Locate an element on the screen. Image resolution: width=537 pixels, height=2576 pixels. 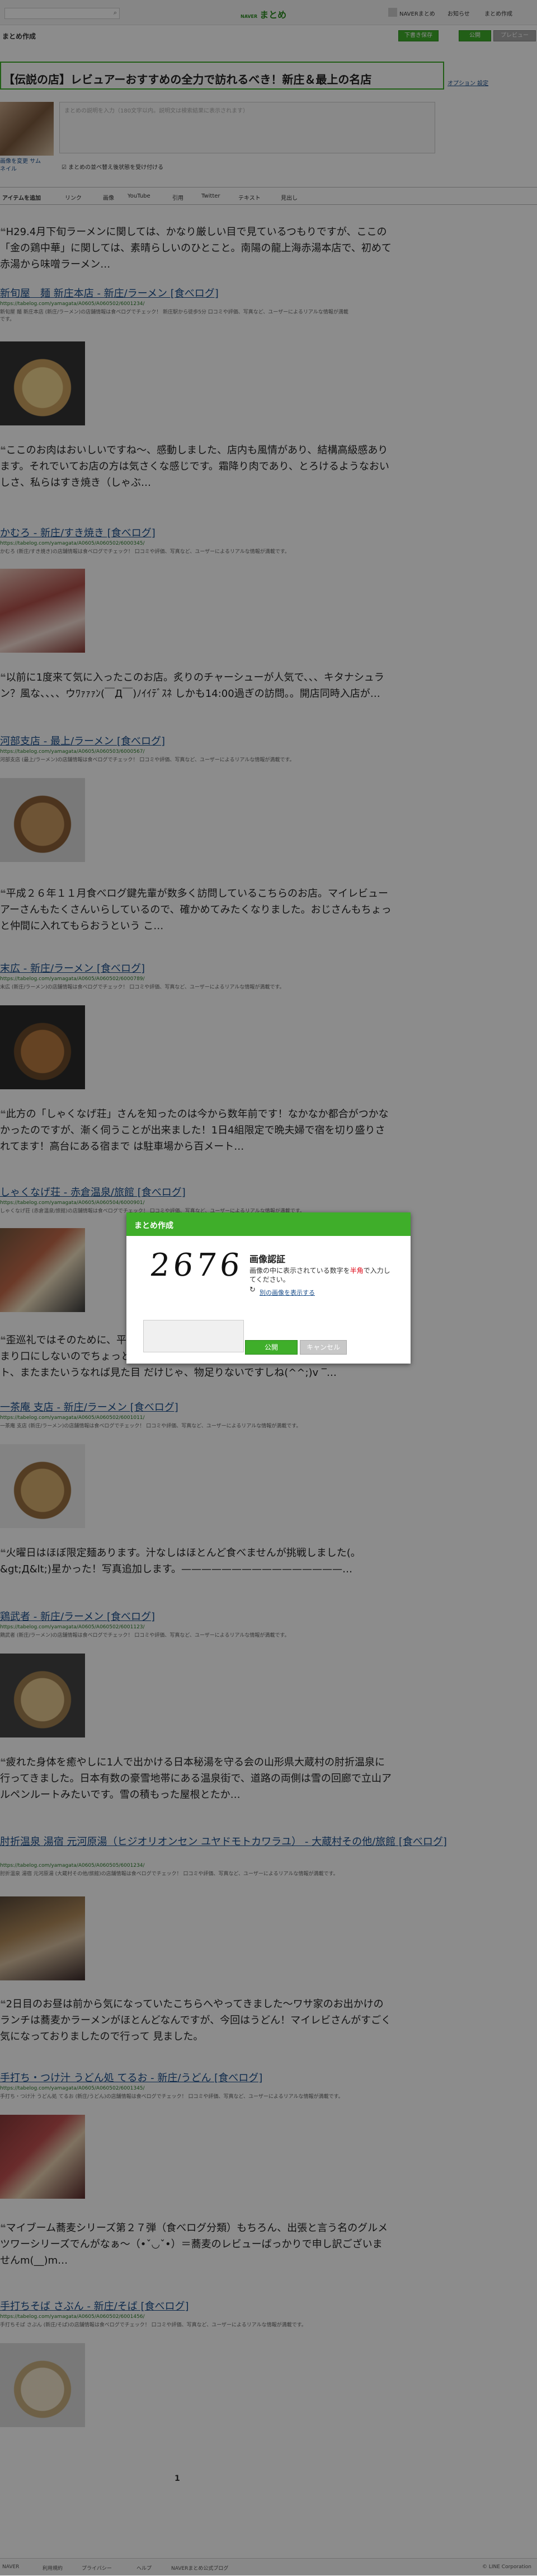
captcha-image: 2676 is located at coordinates (194, 1270).